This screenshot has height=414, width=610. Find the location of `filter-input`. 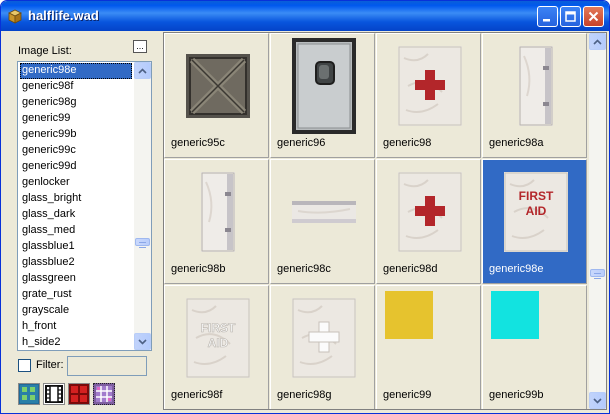

filter-input is located at coordinates (107, 366).